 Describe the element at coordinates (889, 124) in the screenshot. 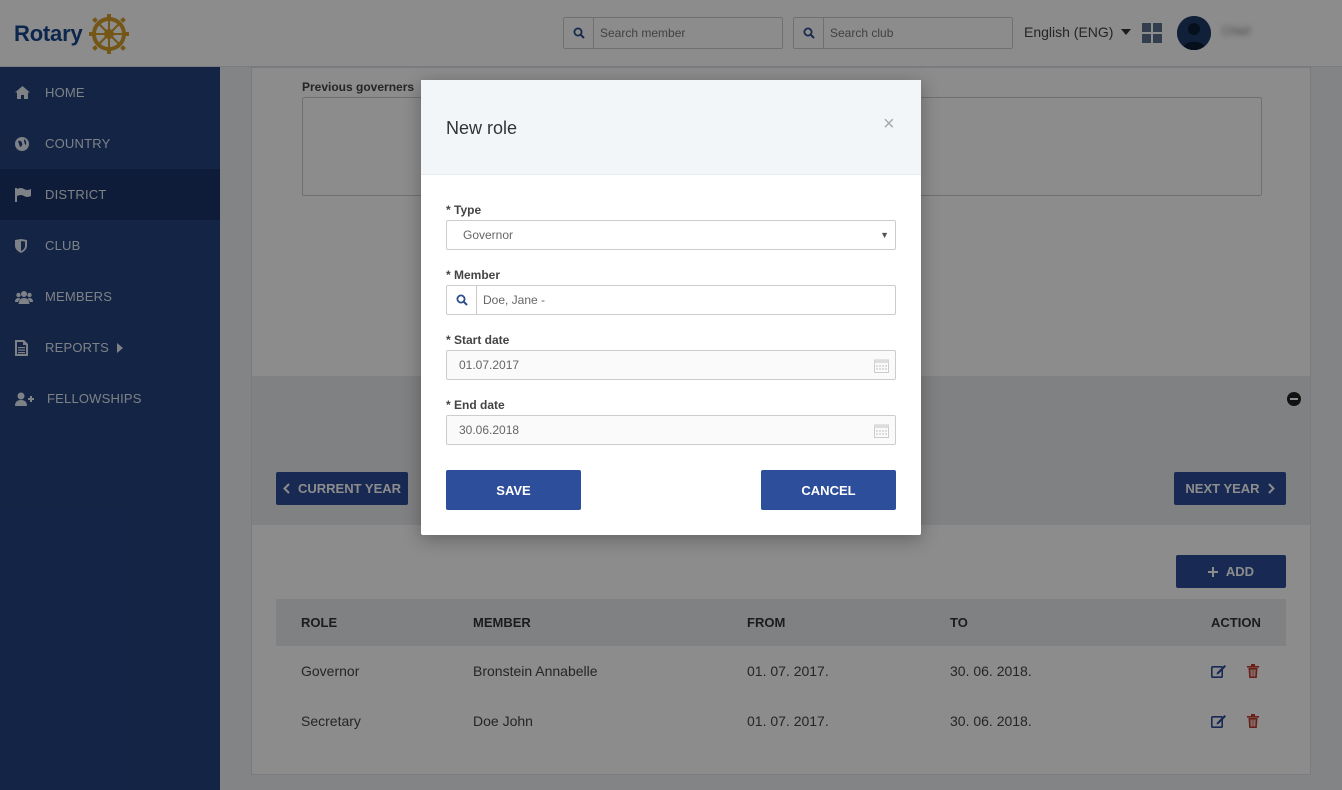

I see `close-icon: ×` at that location.